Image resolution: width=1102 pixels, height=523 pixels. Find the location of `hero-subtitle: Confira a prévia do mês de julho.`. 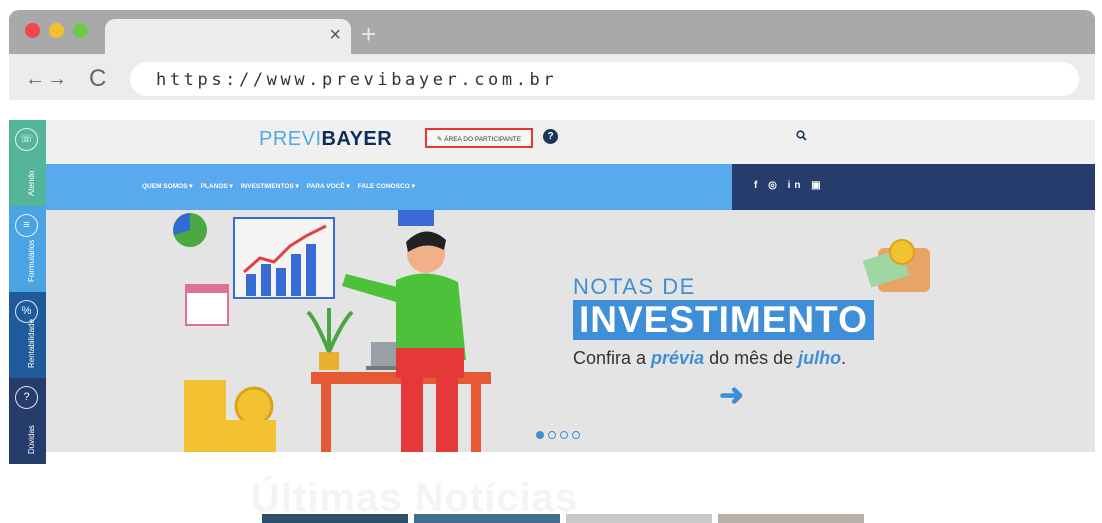

hero-subtitle: Confira a prévia do mês de julho. is located at coordinates (723, 358).